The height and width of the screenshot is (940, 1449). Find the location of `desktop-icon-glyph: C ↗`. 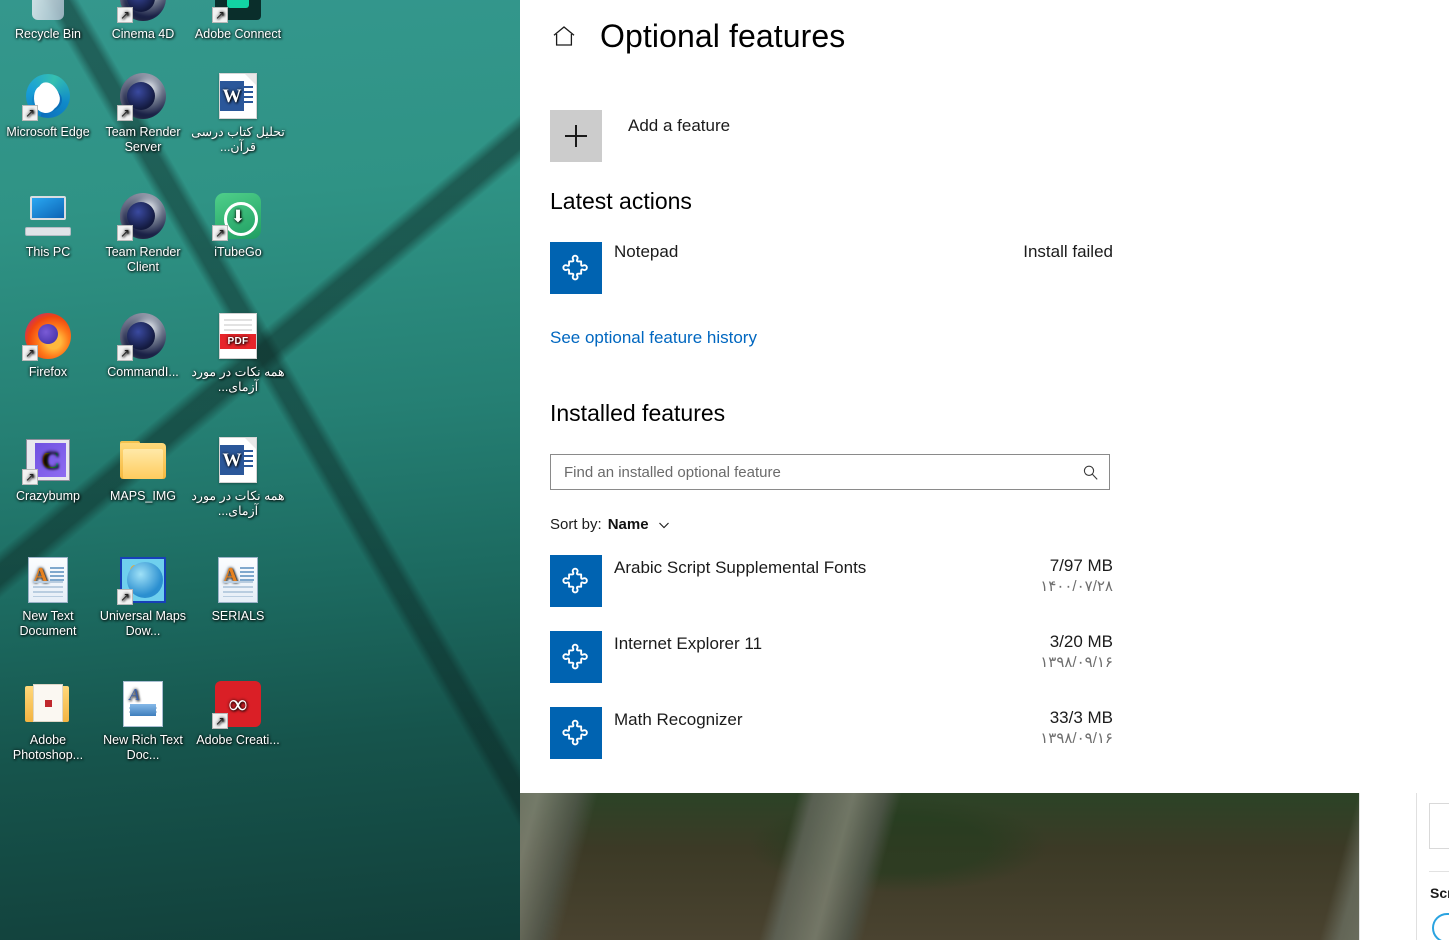

desktop-icon-glyph: C ↗ is located at coordinates (47, 460).